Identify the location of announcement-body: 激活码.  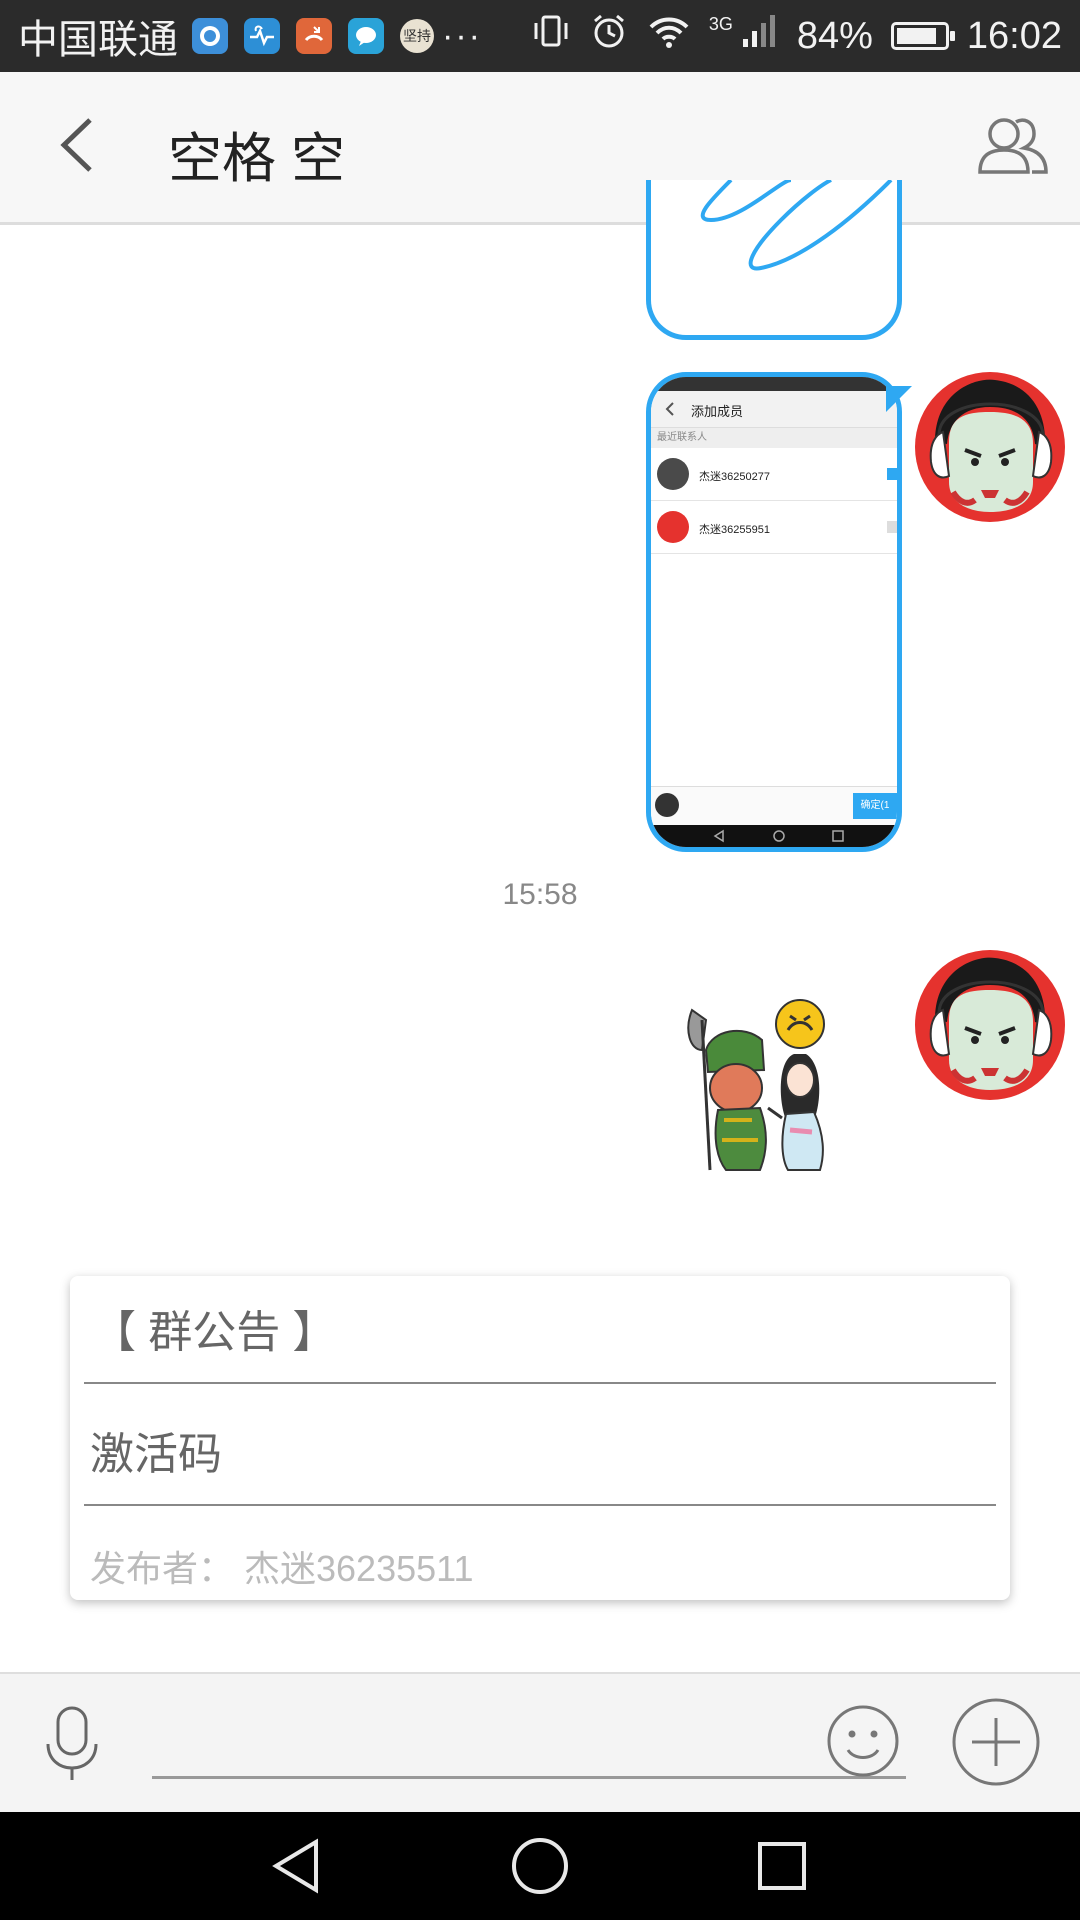
(156, 1454).